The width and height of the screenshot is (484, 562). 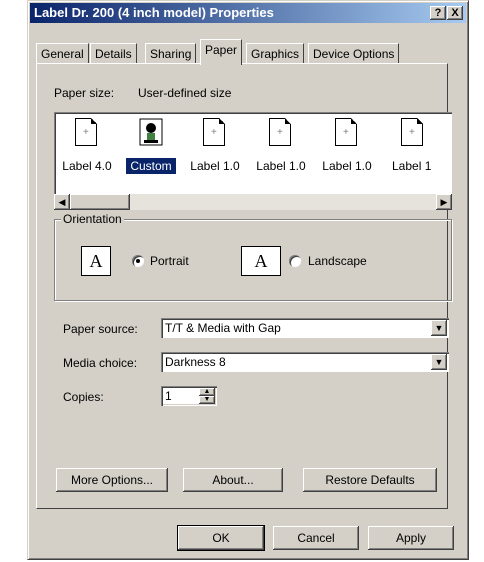 I want to click on up-arrow-icon: ▲, so click(x=207, y=391).